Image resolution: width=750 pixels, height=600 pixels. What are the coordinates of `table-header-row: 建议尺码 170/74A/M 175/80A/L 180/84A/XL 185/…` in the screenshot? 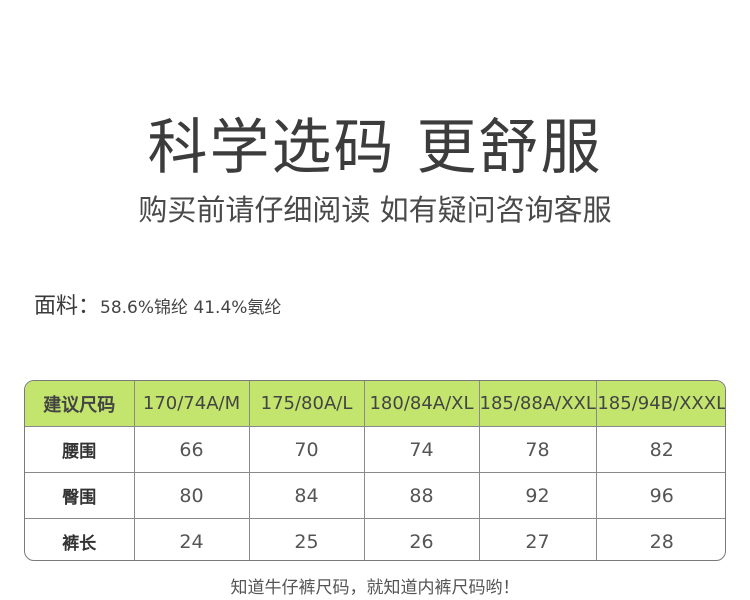 It's located at (375, 404).